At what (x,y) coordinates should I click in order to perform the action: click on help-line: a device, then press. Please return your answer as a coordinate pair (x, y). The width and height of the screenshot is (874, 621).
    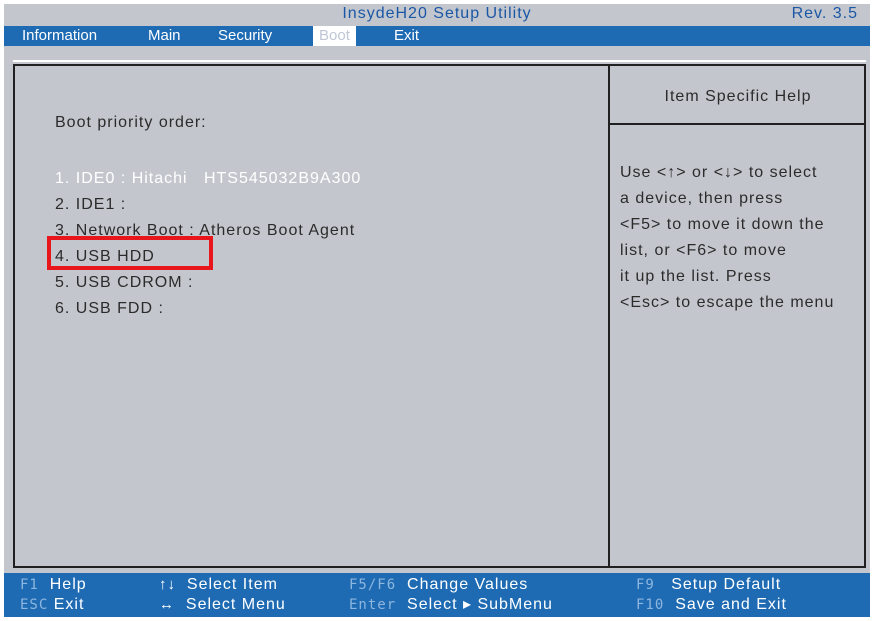
    Looking at the image, I should click on (702, 198).